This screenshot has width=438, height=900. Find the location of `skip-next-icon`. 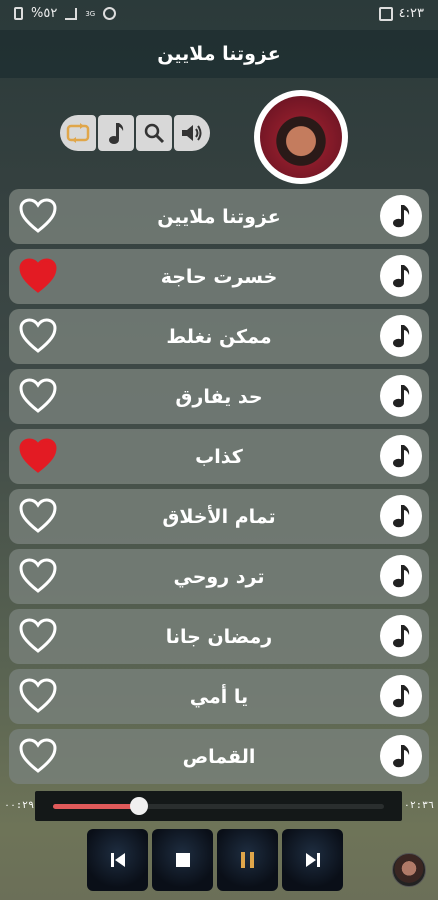

skip-next-icon is located at coordinates (312, 860).